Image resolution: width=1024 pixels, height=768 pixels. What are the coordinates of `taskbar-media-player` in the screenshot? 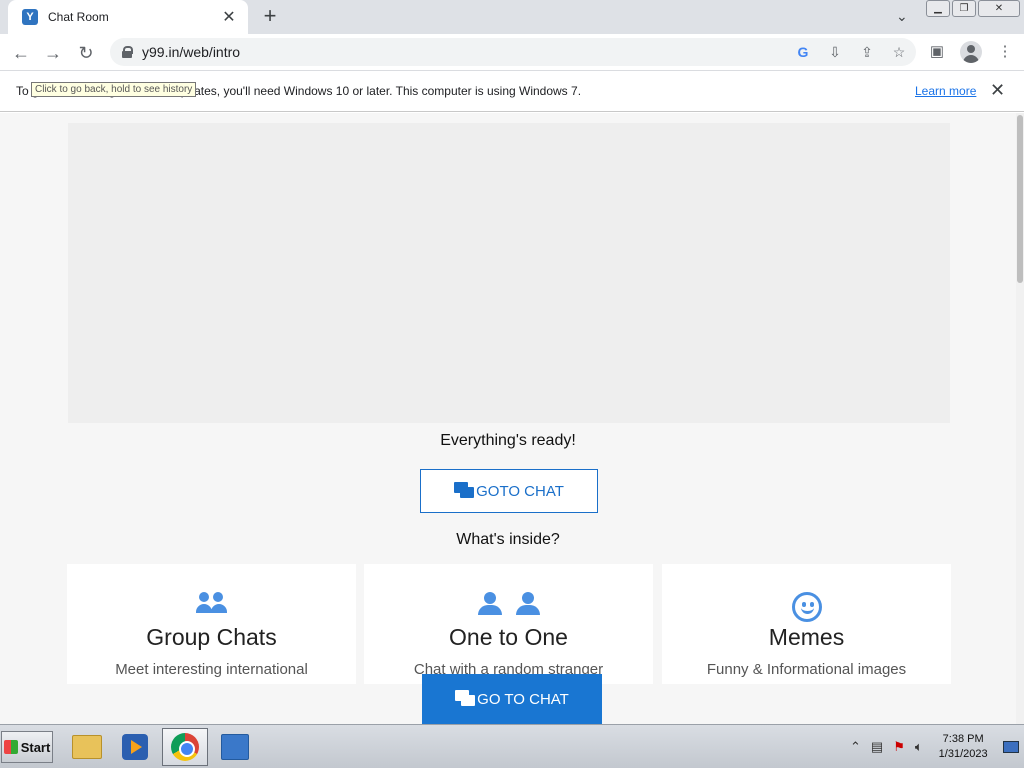 It's located at (135, 747).